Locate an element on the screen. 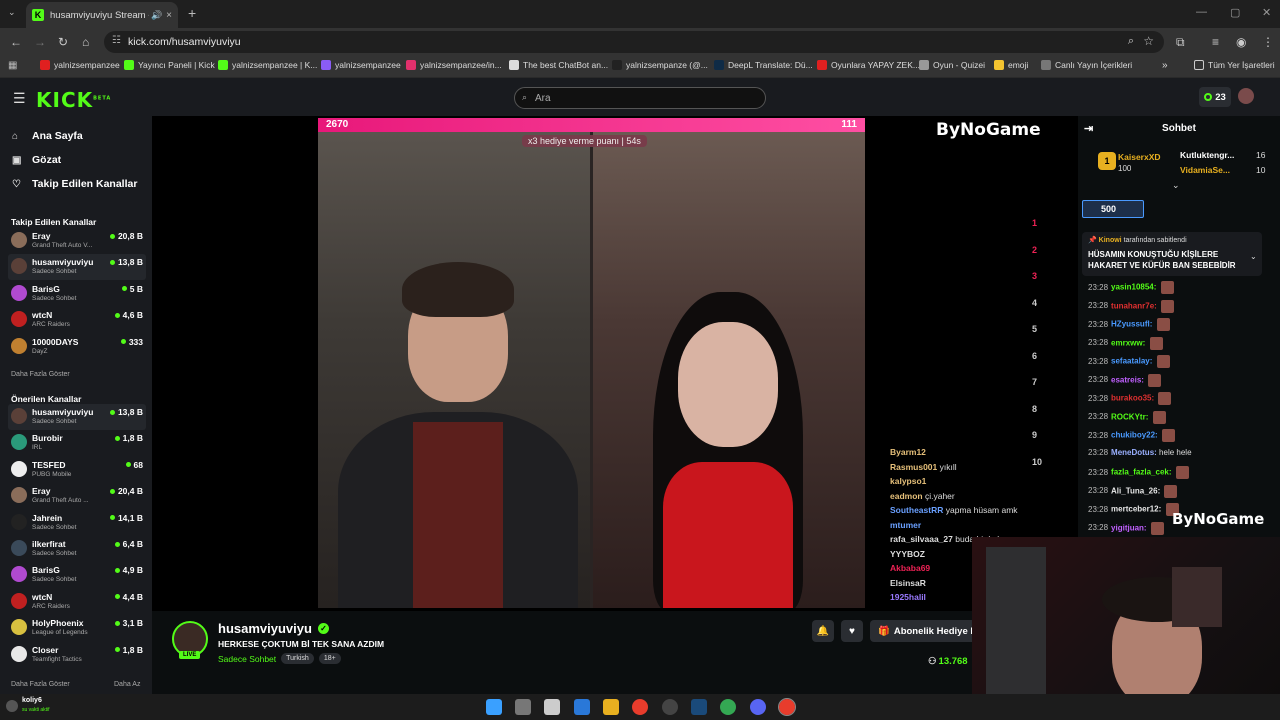 This screenshot has width=1280, height=720. chat-message: 23:28 HZyussufl: is located at coordinates (1129, 324).